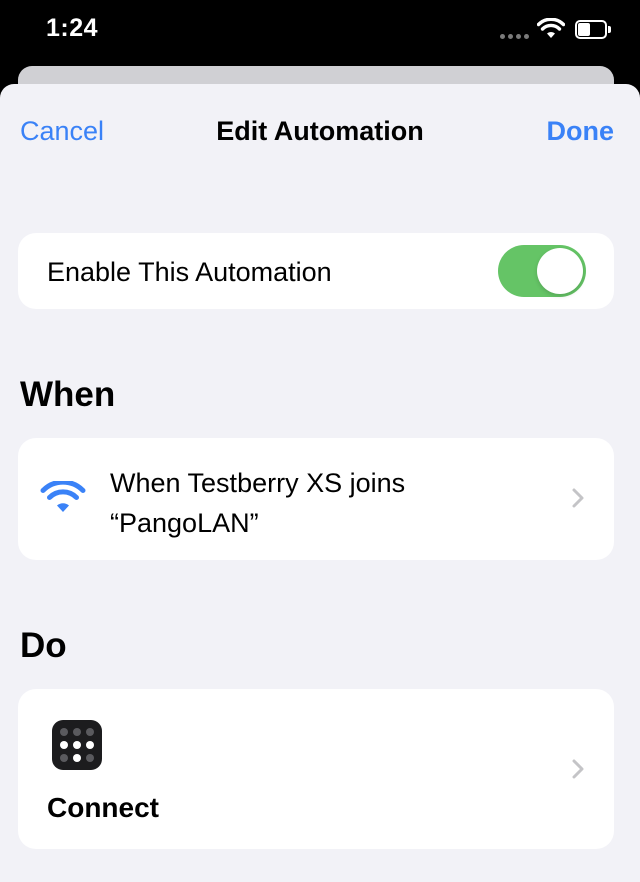 Image resolution: width=640 pixels, height=882 pixels. Describe the element at coordinates (184, 523) in the screenshot. I see `trigger-line-2: “PangoLAN”` at that location.